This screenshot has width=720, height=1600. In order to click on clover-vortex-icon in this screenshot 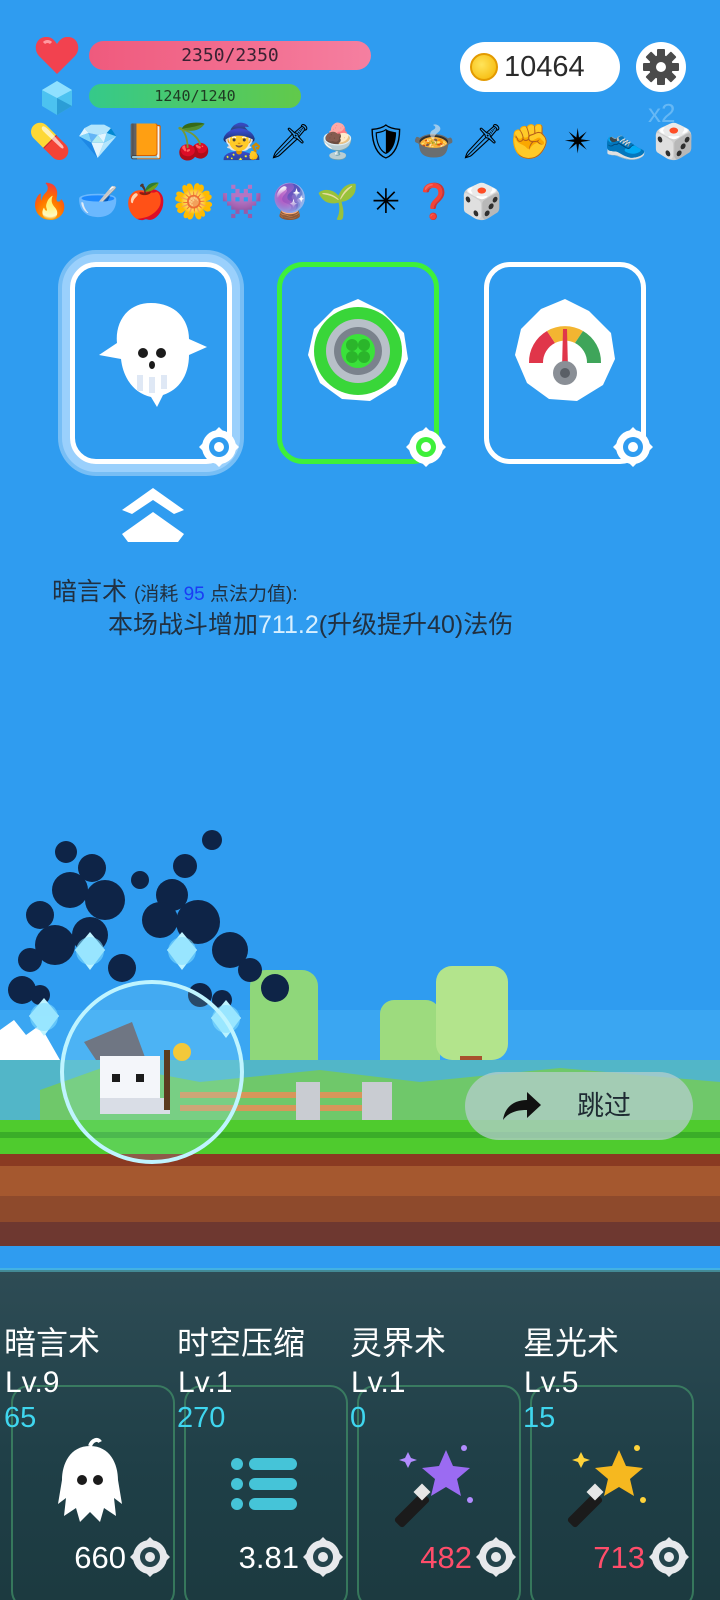, I will do `click(358, 350)`.